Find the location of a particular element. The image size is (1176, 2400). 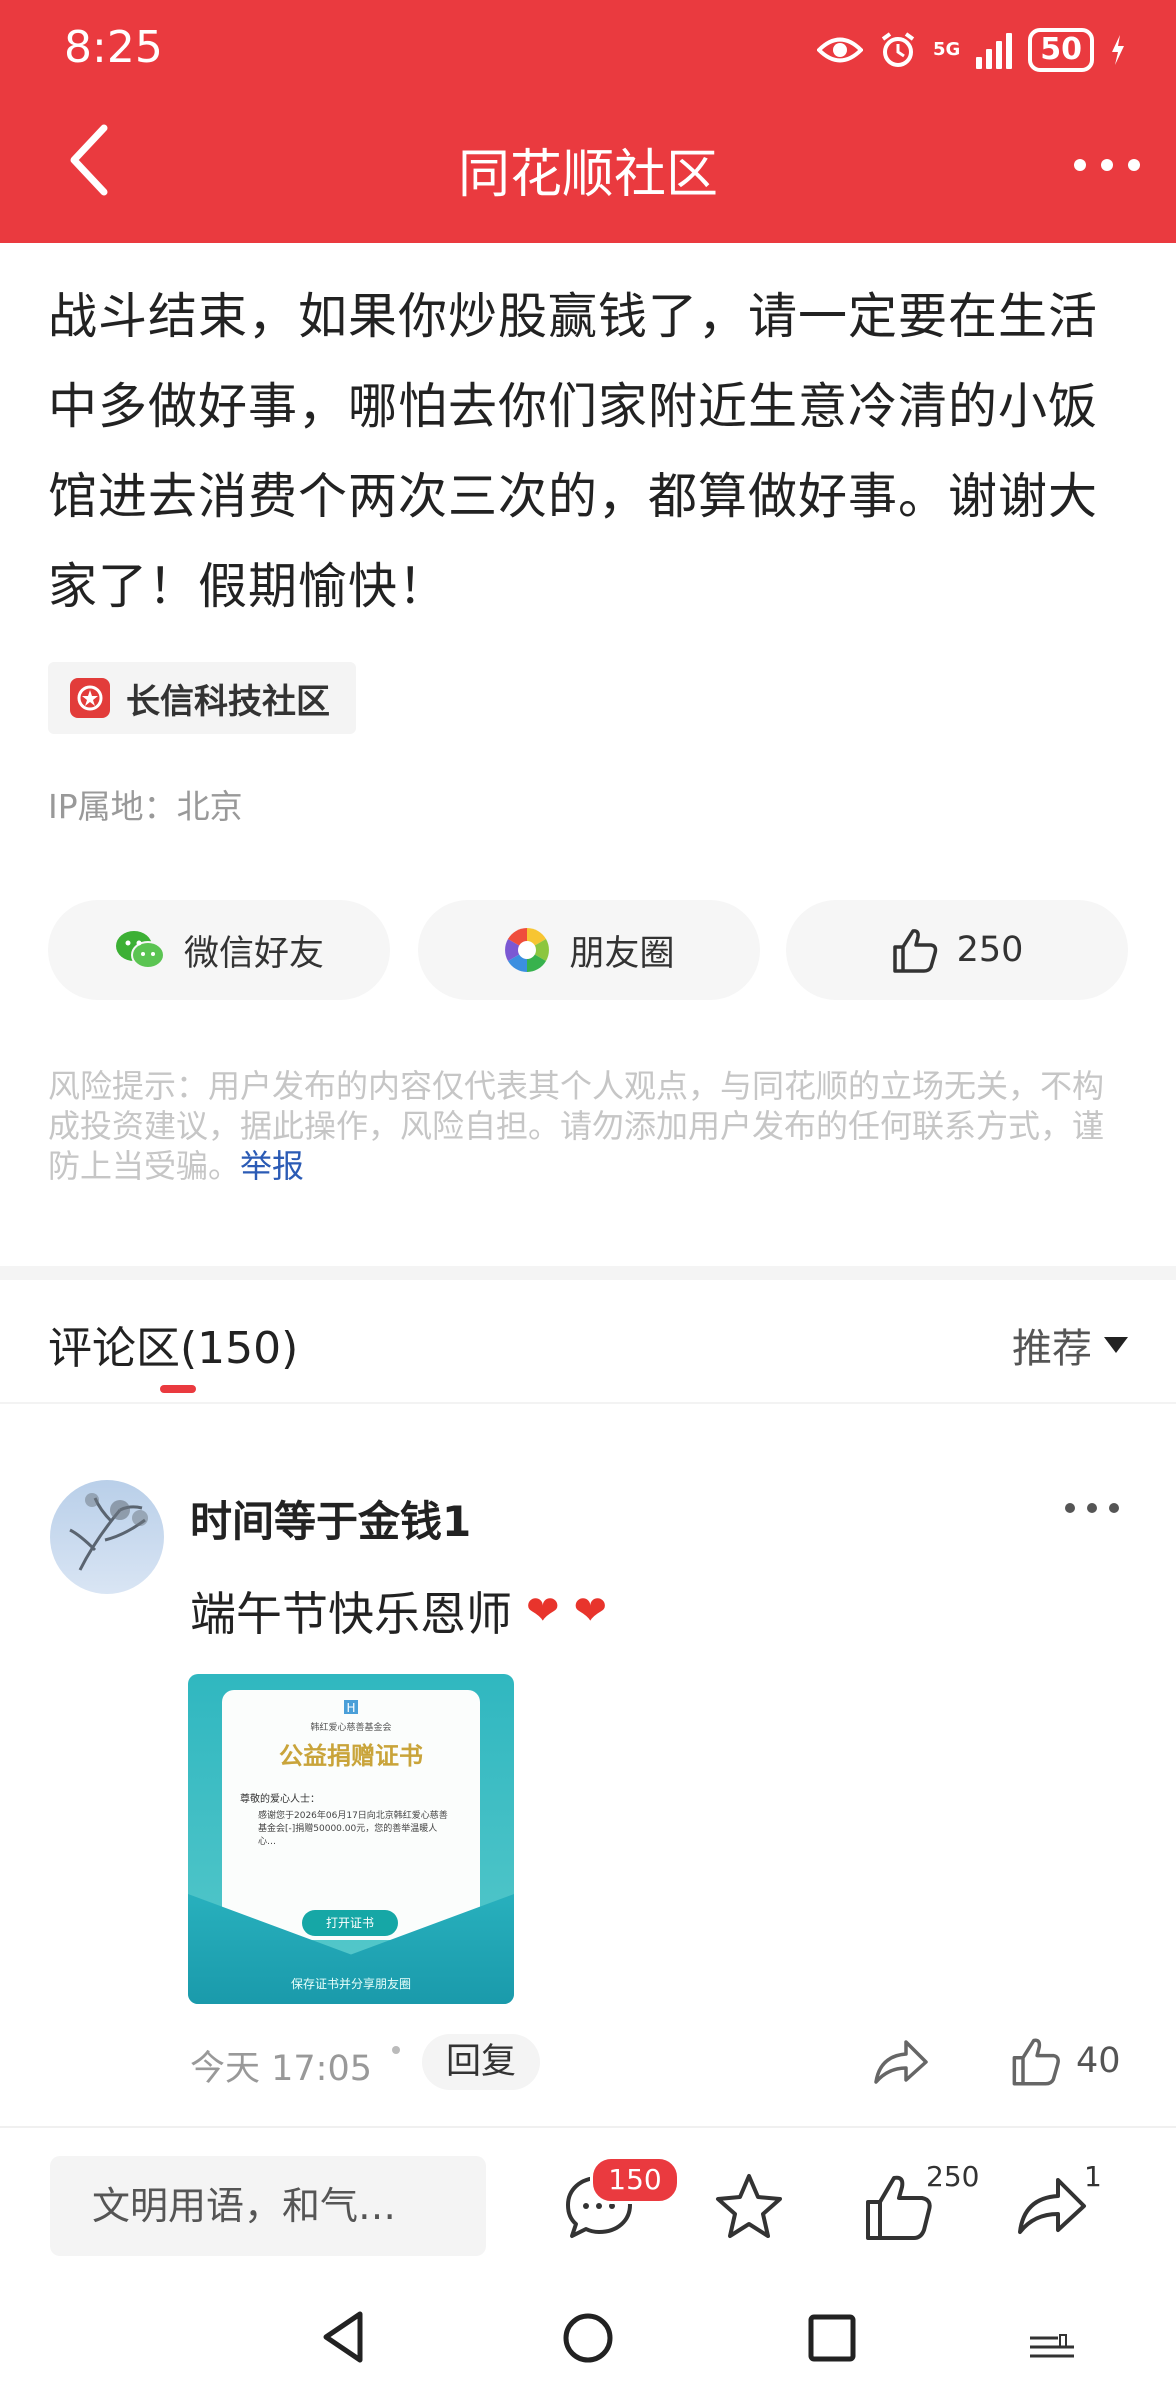

share-wechat-label: 微信好友 is located at coordinates (253, 953).